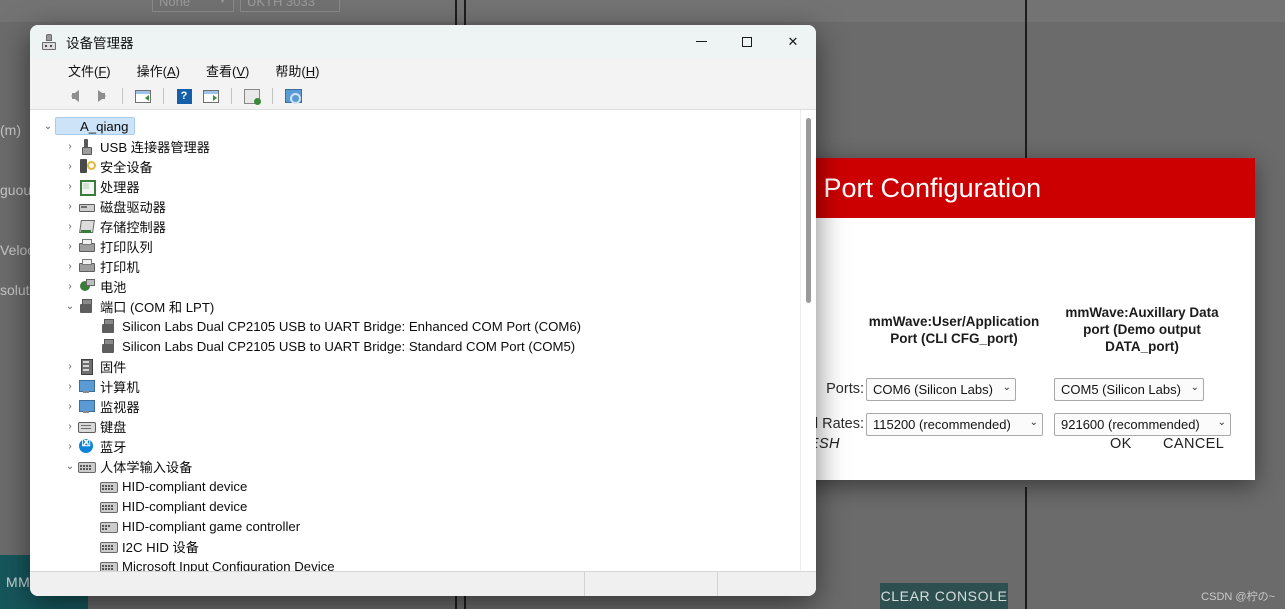 The image size is (1285, 609). Describe the element at coordinates (155, 147) in the screenshot. I see `tree-item-label: USB 连接器管理器` at that location.